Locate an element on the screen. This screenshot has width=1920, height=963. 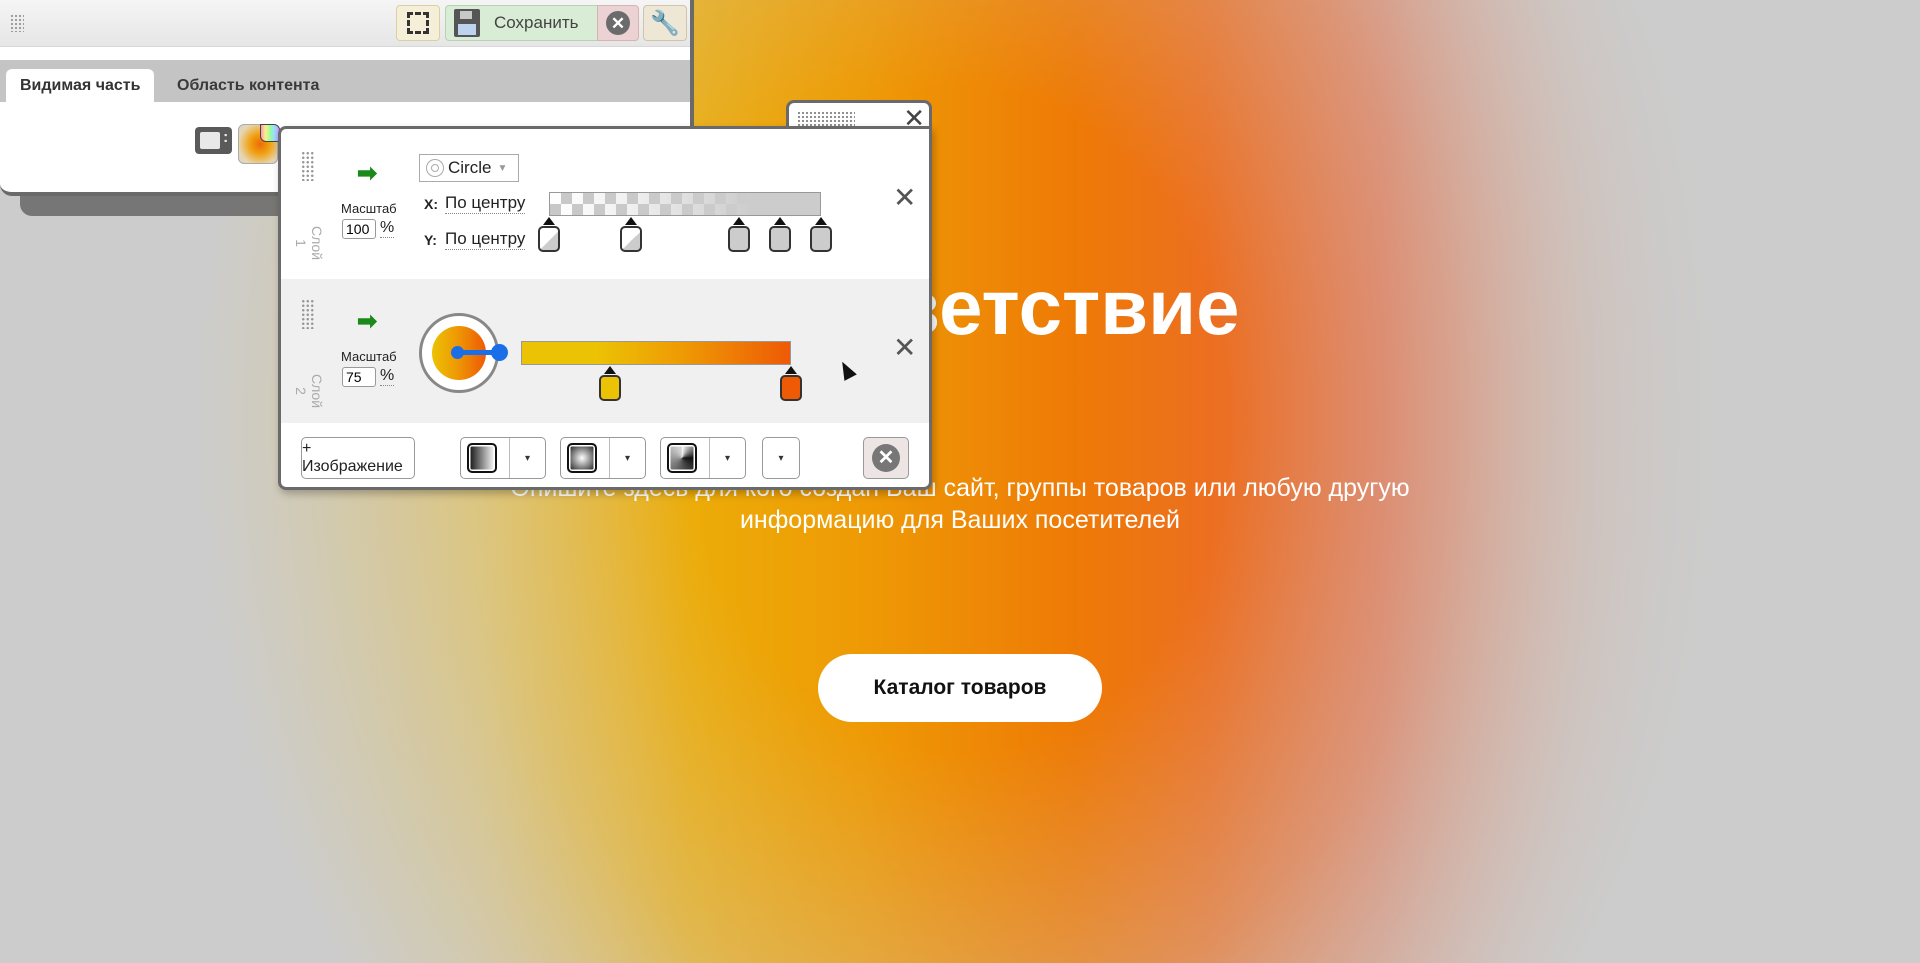
save-button: Сохранить is located at coordinates (522, 23).